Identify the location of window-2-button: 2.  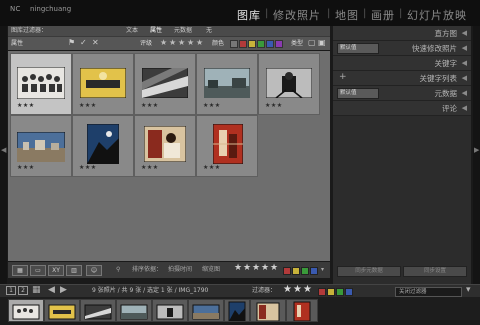
(23, 290).